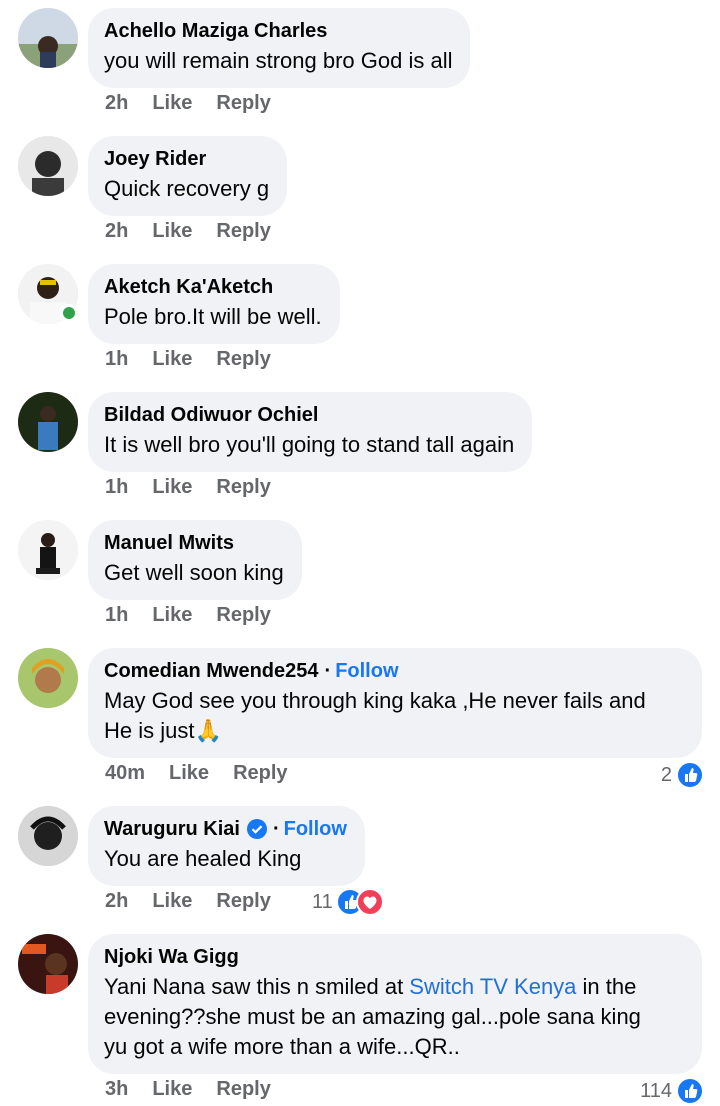 The width and height of the screenshot is (720, 1106). I want to click on comment-text: Quick recovery g, so click(187, 188).